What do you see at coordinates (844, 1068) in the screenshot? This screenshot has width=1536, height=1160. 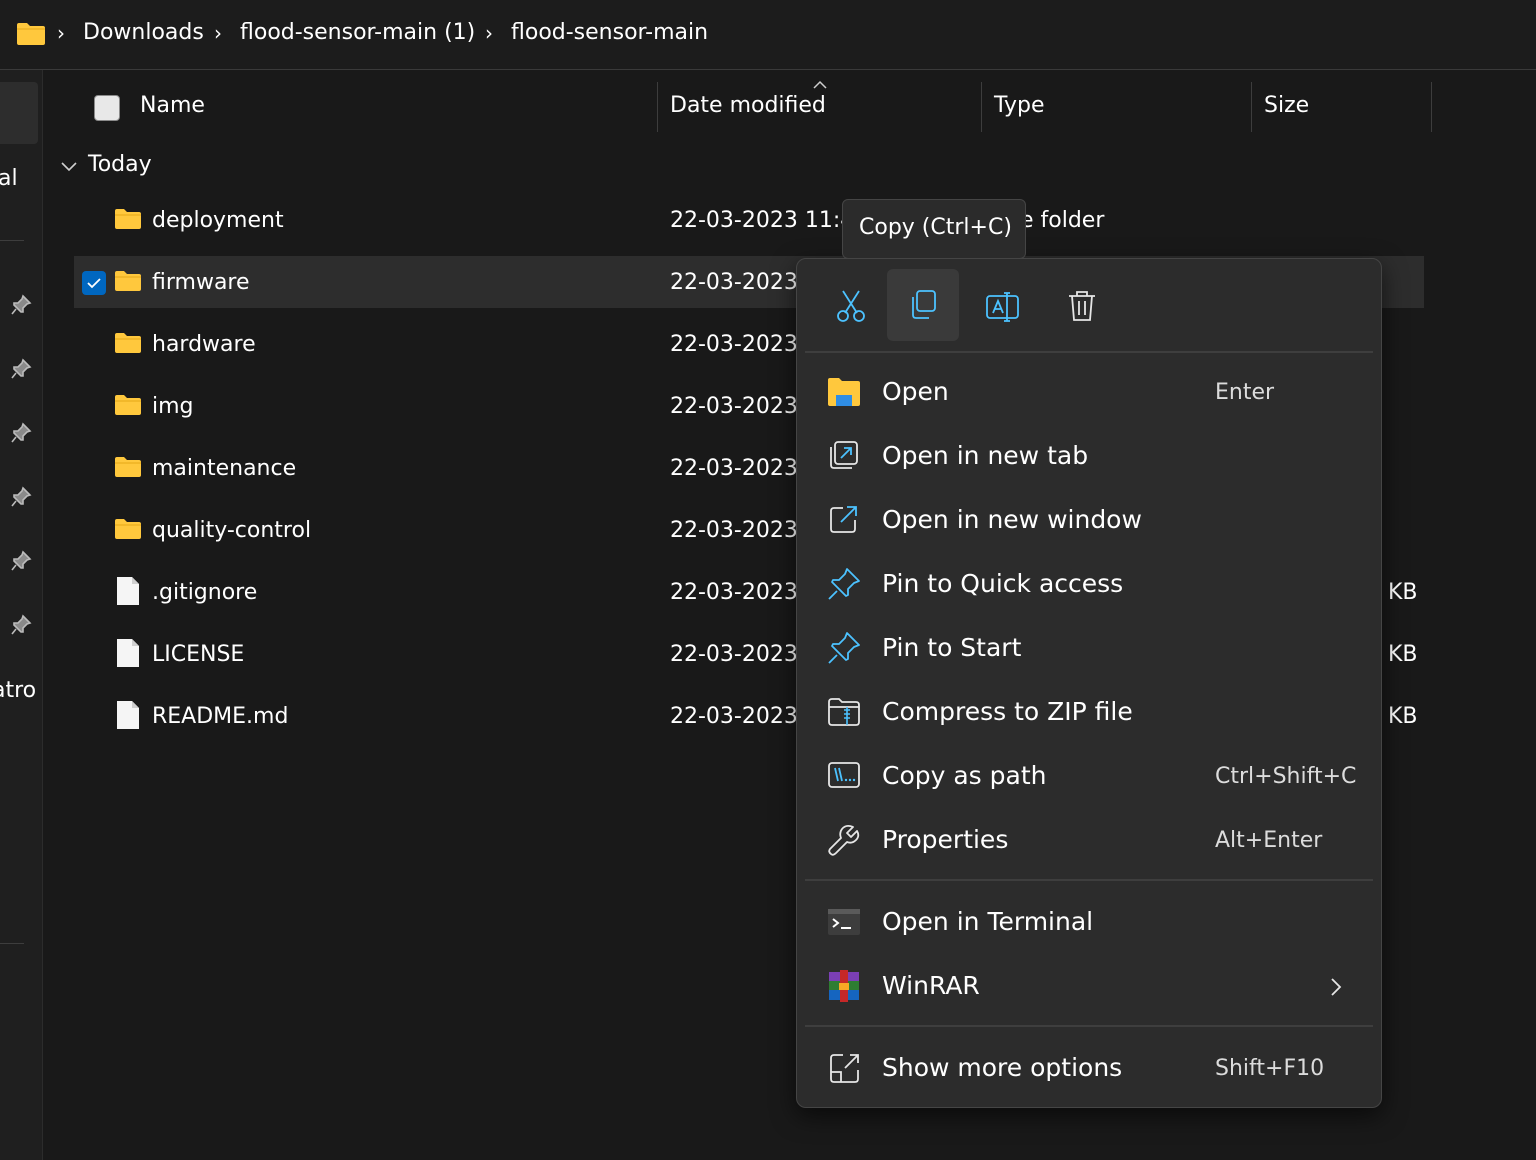 I see `more-options-icon` at bounding box center [844, 1068].